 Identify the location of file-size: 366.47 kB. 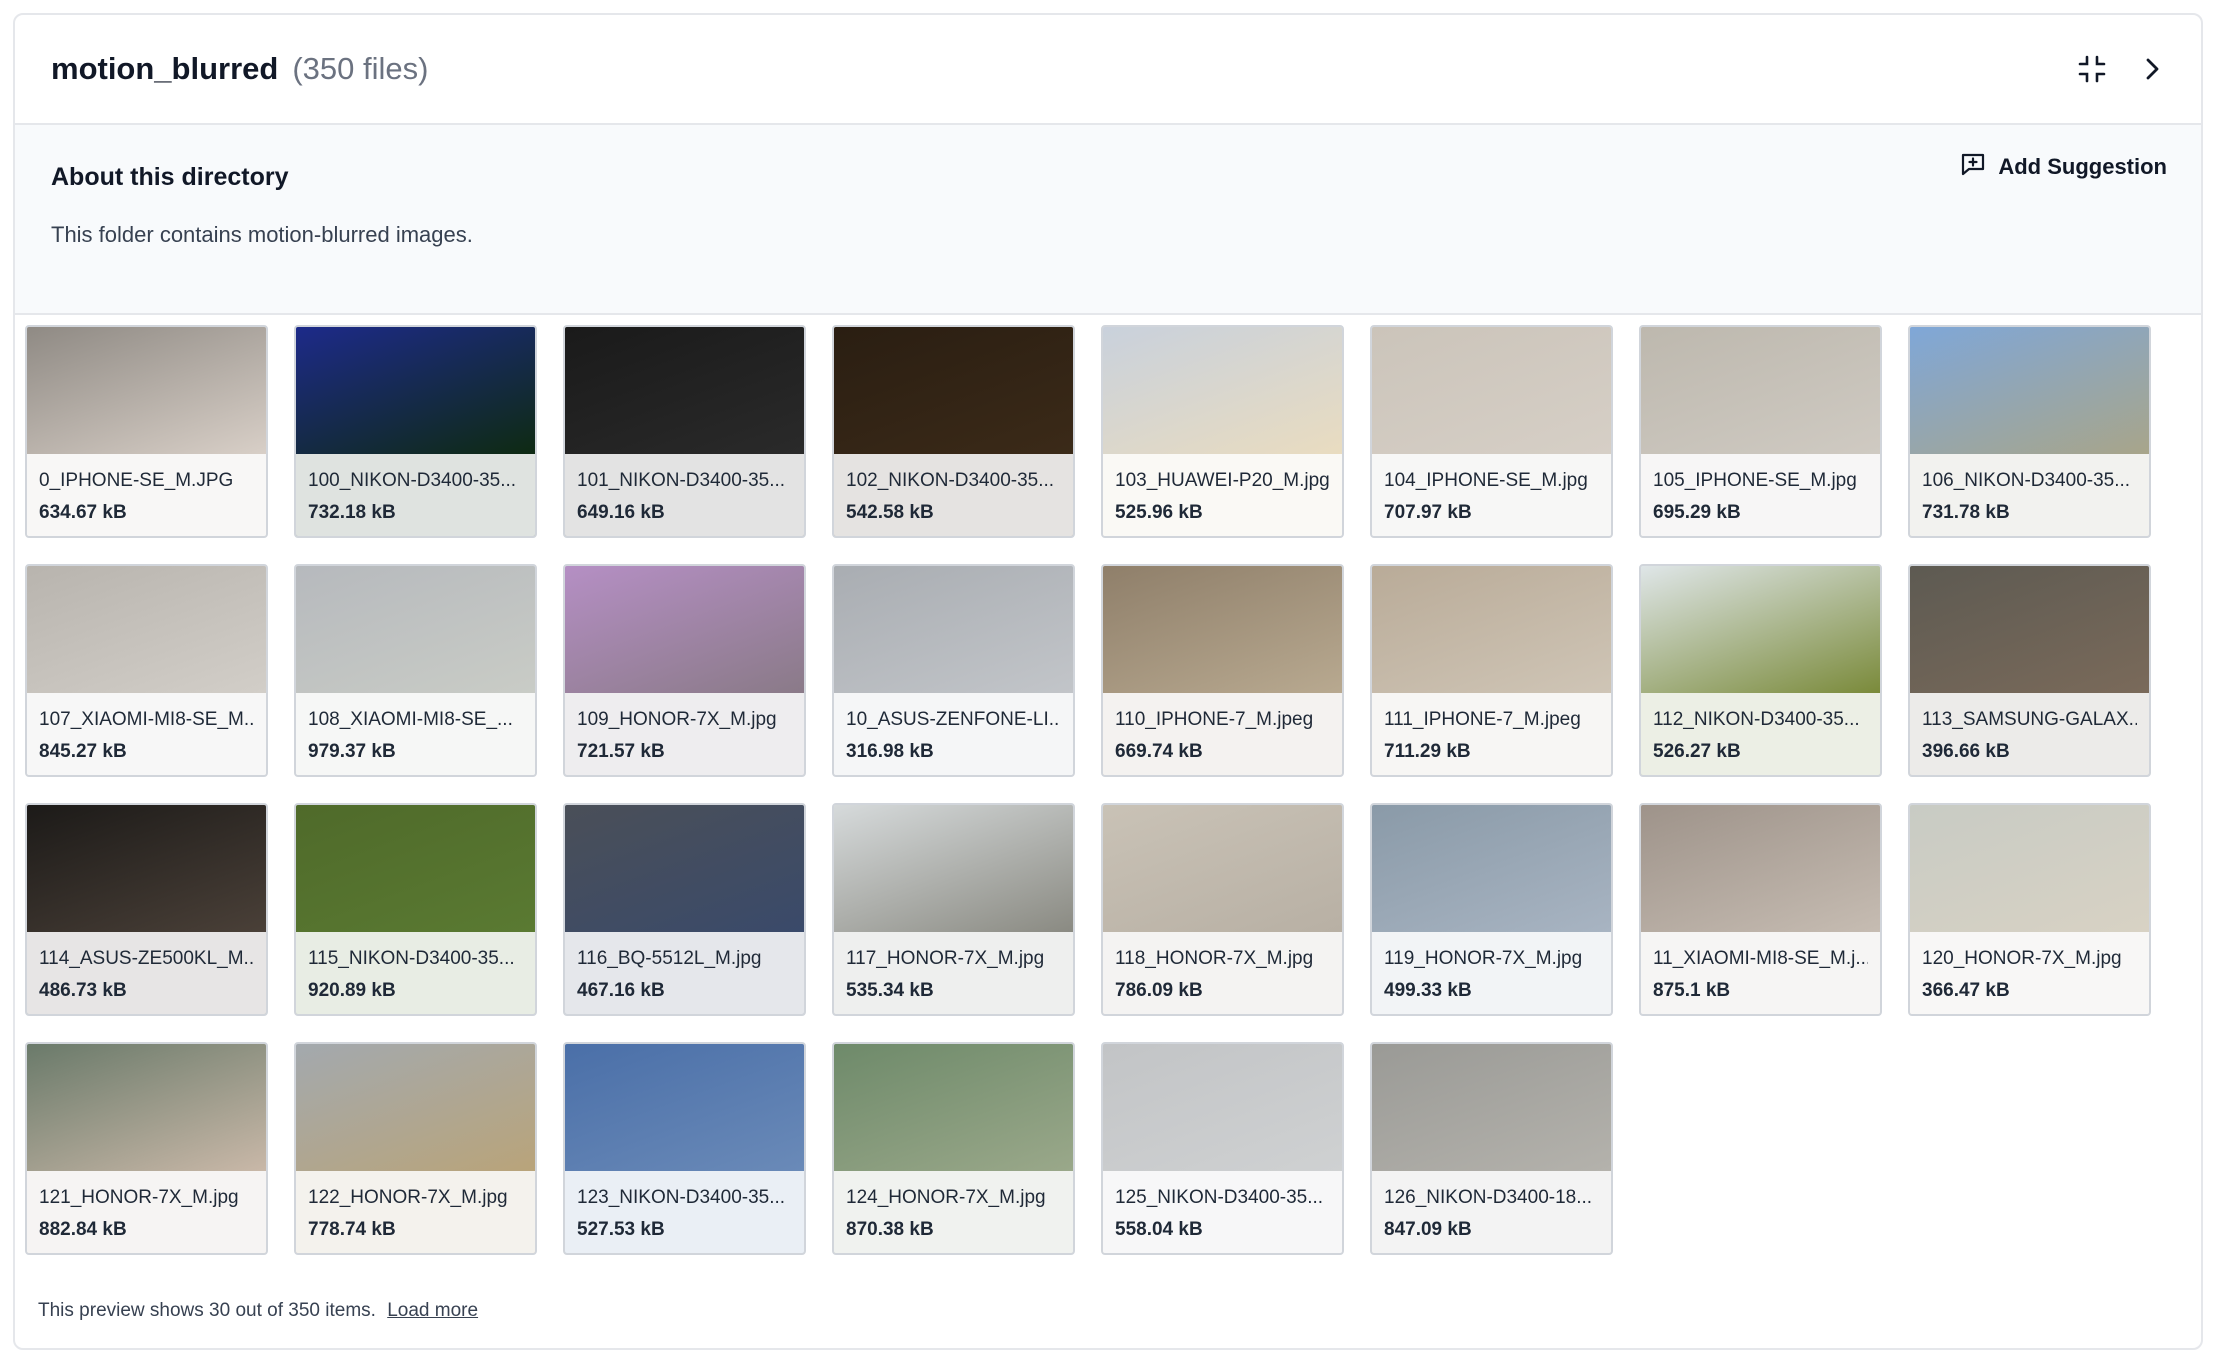
(1966, 990).